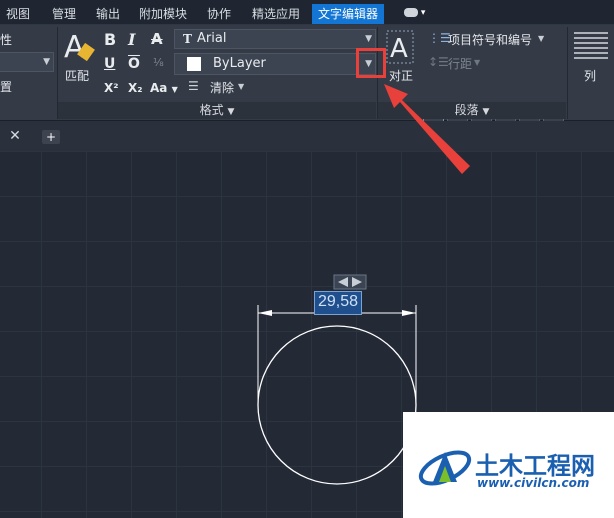 The image size is (614, 518). Describe the element at coordinates (445, 468) in the screenshot. I see `watermark-logo-icon` at that location.